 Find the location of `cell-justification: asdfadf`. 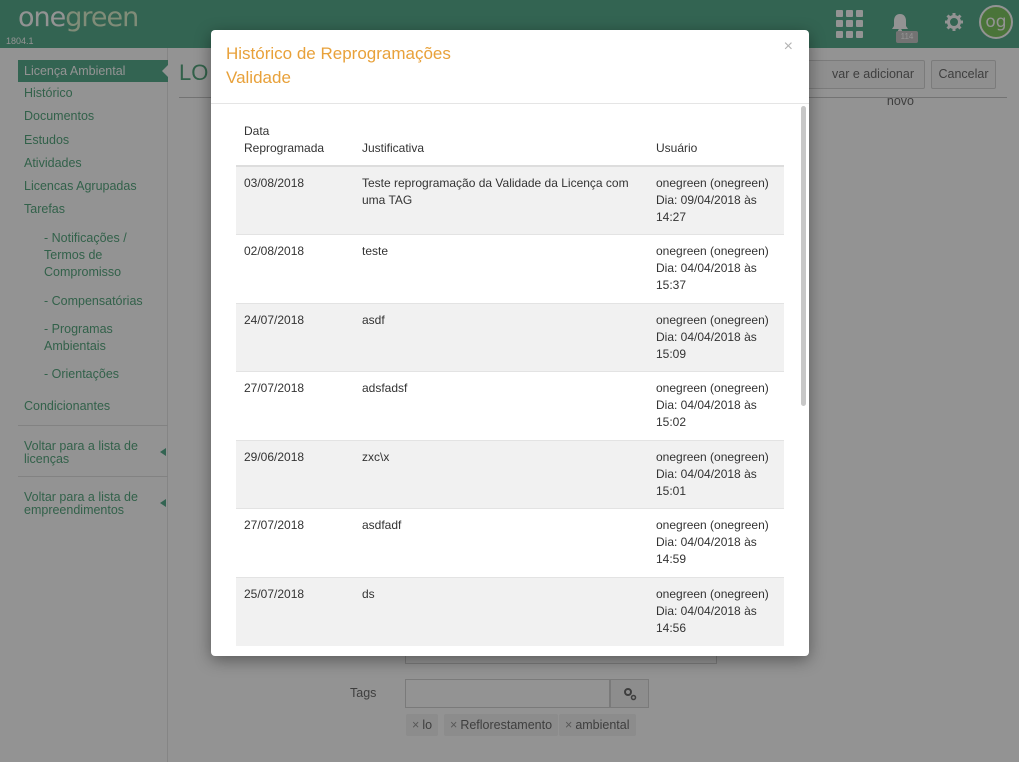

cell-justification: asdfadf is located at coordinates (501, 542).